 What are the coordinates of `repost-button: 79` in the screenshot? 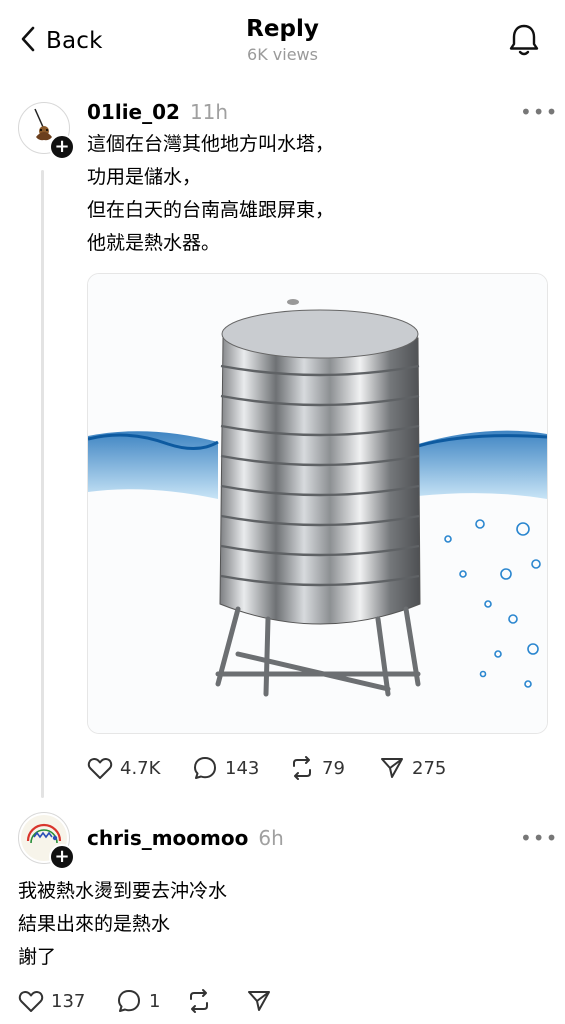 It's located at (334, 768).